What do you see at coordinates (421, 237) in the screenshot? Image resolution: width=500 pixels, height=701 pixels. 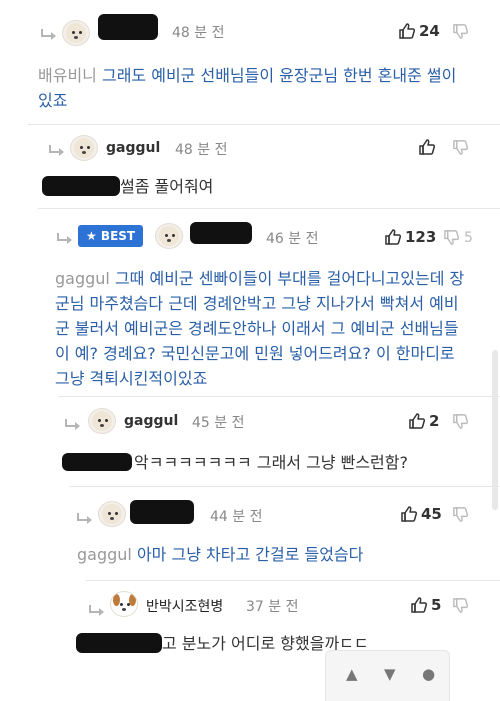 I see `like-count: 123` at bounding box center [421, 237].